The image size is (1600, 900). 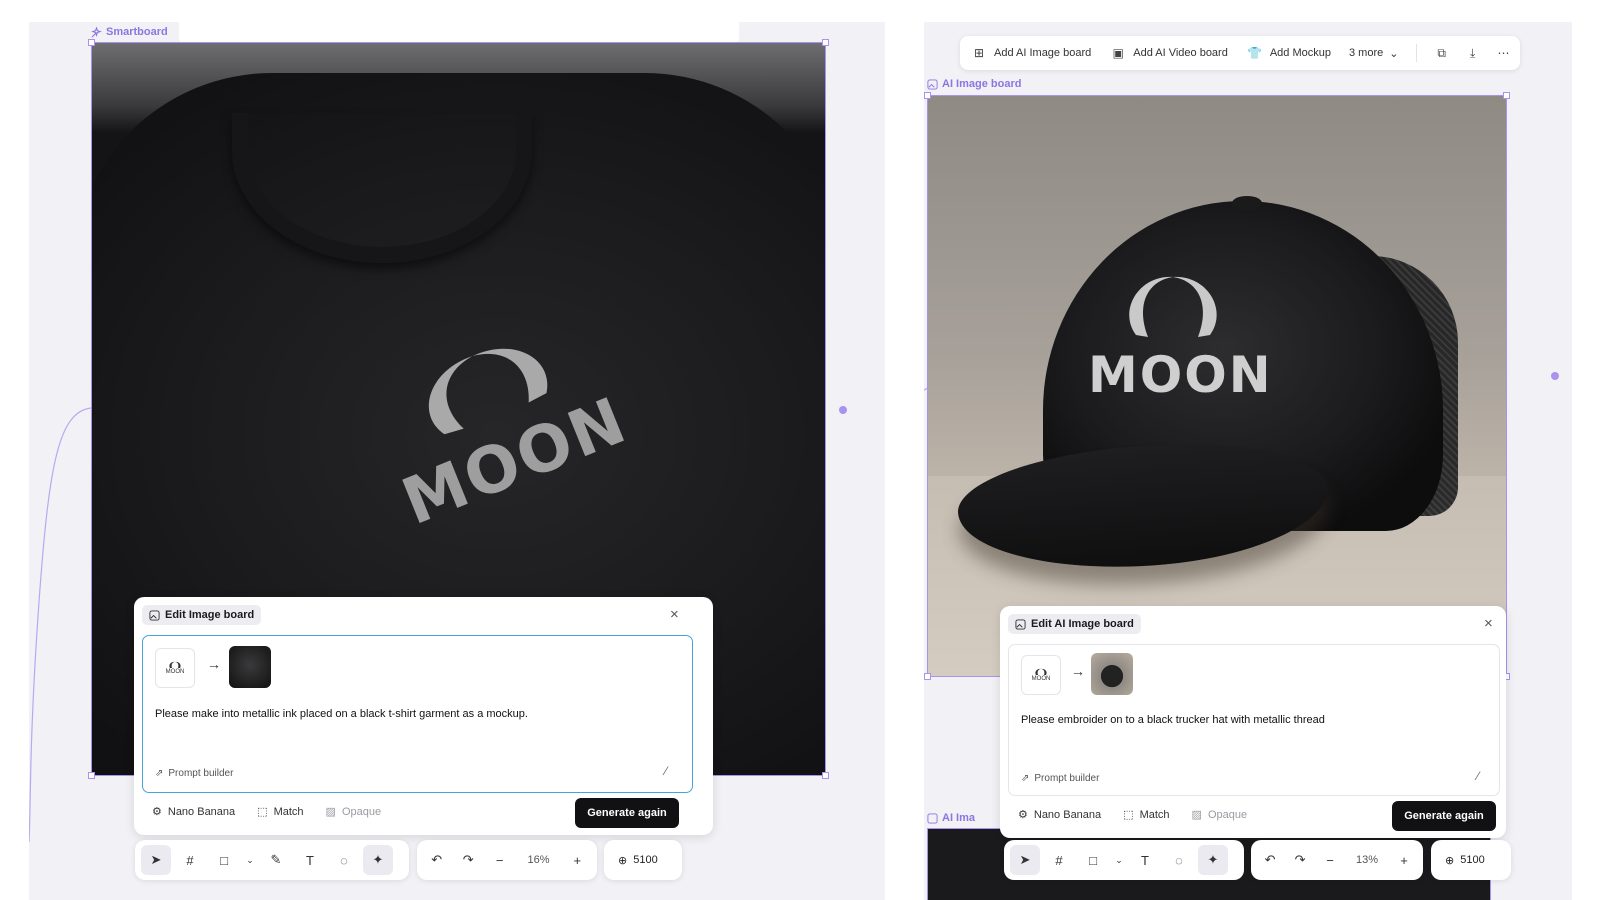 What do you see at coordinates (974, 84) in the screenshot?
I see `ai-image-board-label: AI Image board` at bounding box center [974, 84].